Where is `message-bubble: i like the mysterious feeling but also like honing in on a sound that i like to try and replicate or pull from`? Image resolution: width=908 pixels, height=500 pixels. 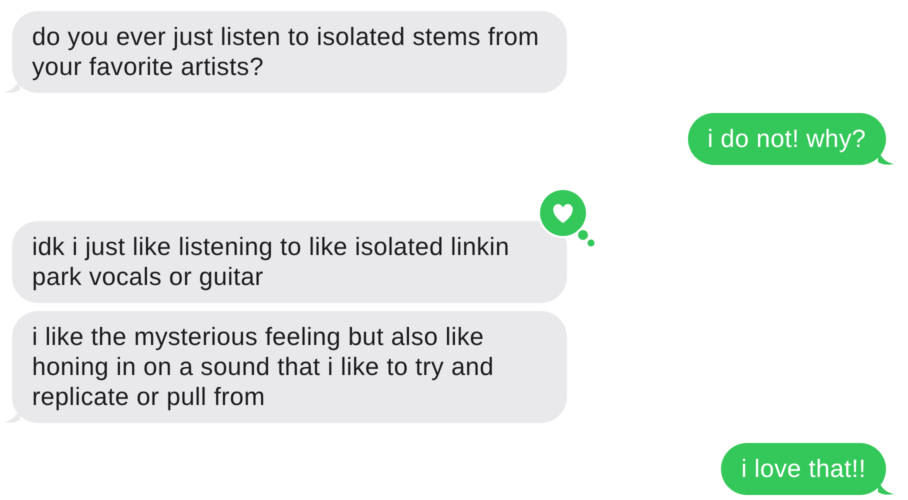
message-bubble: i like the mysterious feeling but also like honing in on a sound that i like to try and replicate or pull from is located at coordinates (289, 367).